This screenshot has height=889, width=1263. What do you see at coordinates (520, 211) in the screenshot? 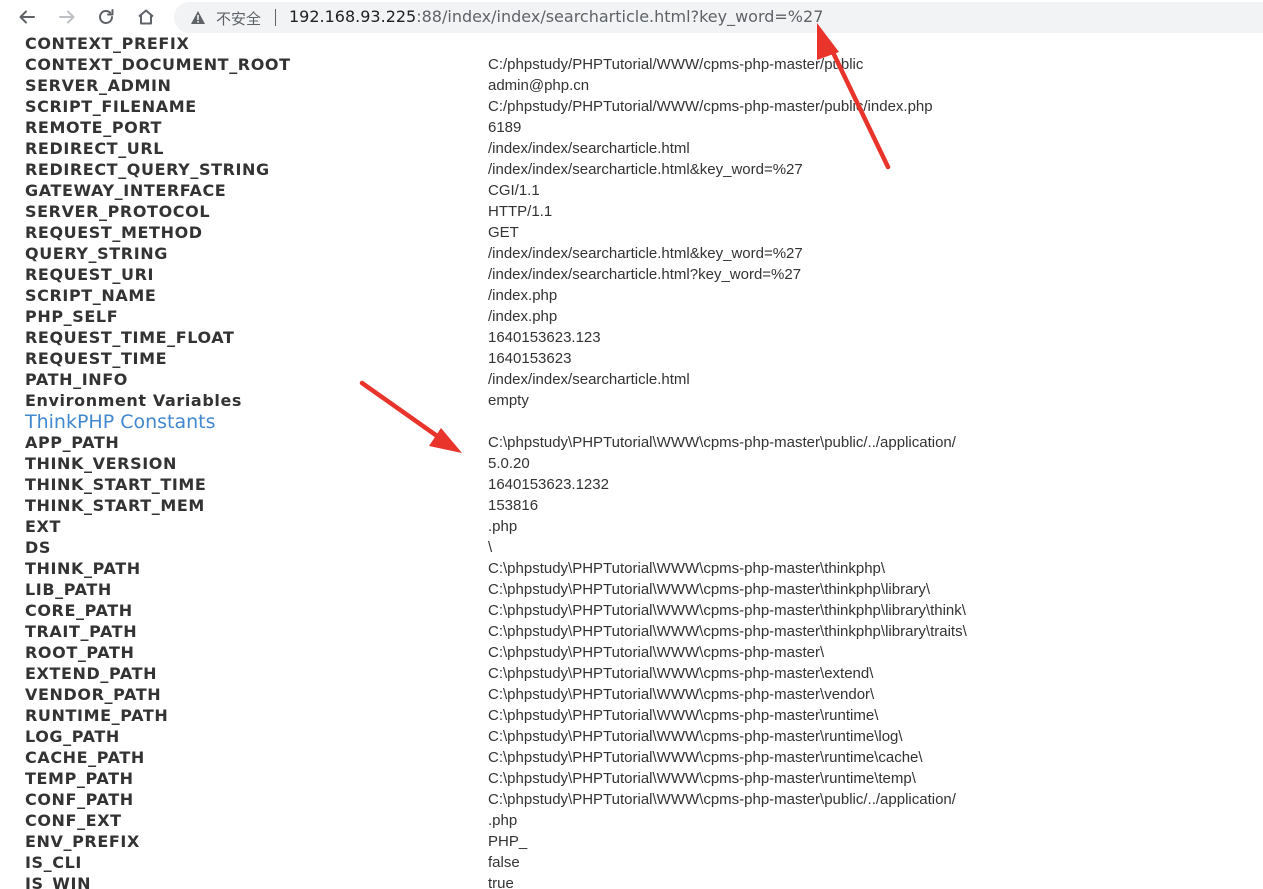
I see `row-value: HTTP/1.1` at bounding box center [520, 211].